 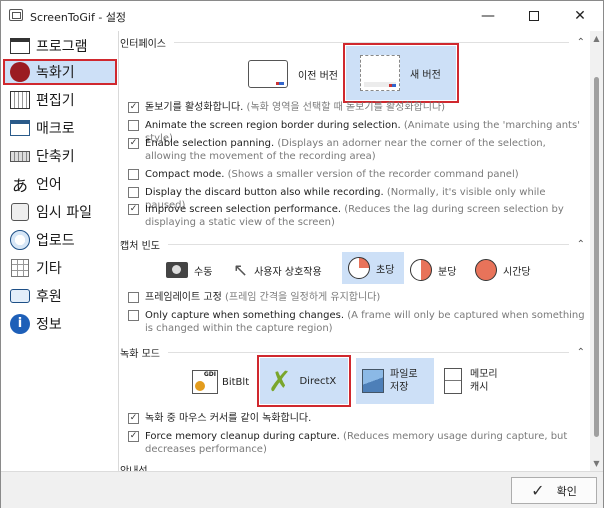 I want to click on camera-icon, so click(x=177, y=270).